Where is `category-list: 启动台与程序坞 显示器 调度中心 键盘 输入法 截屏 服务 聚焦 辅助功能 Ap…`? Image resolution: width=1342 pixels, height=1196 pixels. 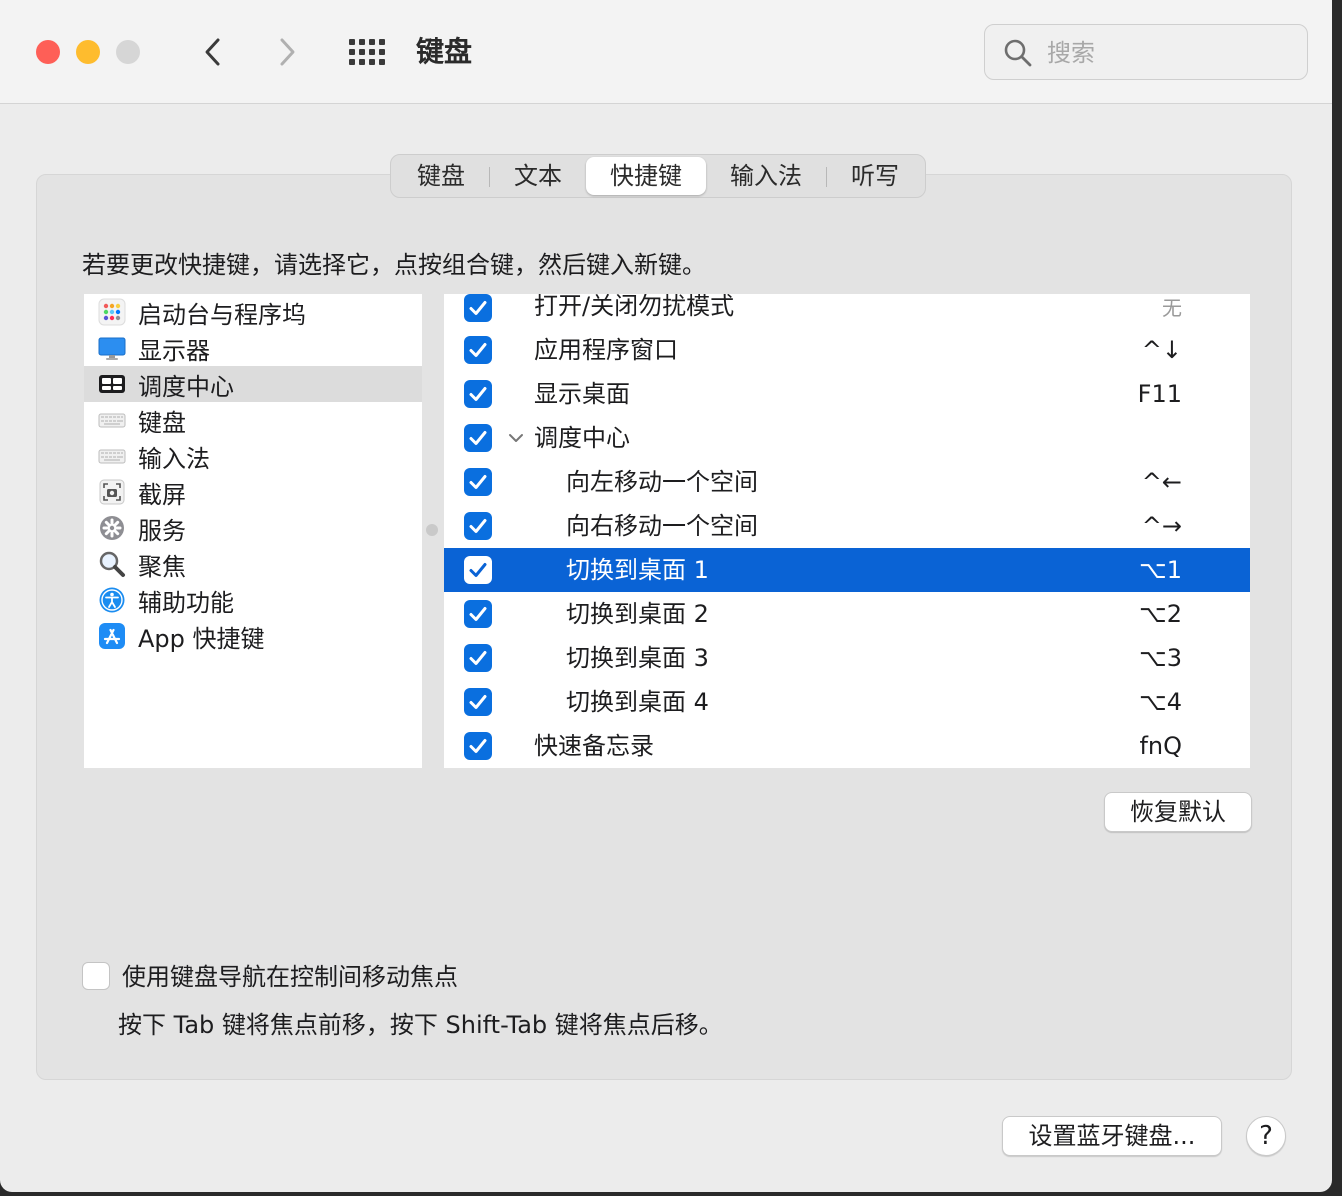 category-list: 启动台与程序坞 显示器 调度中心 键盘 输入法 截屏 服务 聚焦 辅助功能 Ap… is located at coordinates (253, 531).